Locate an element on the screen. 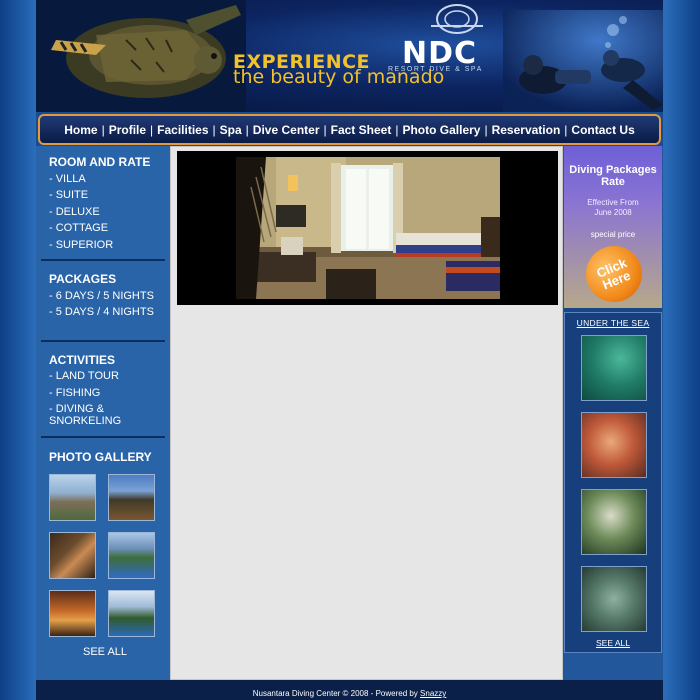 This screenshot has height=700, width=700. nav-dive-center: Dive Center is located at coordinates (286, 130).